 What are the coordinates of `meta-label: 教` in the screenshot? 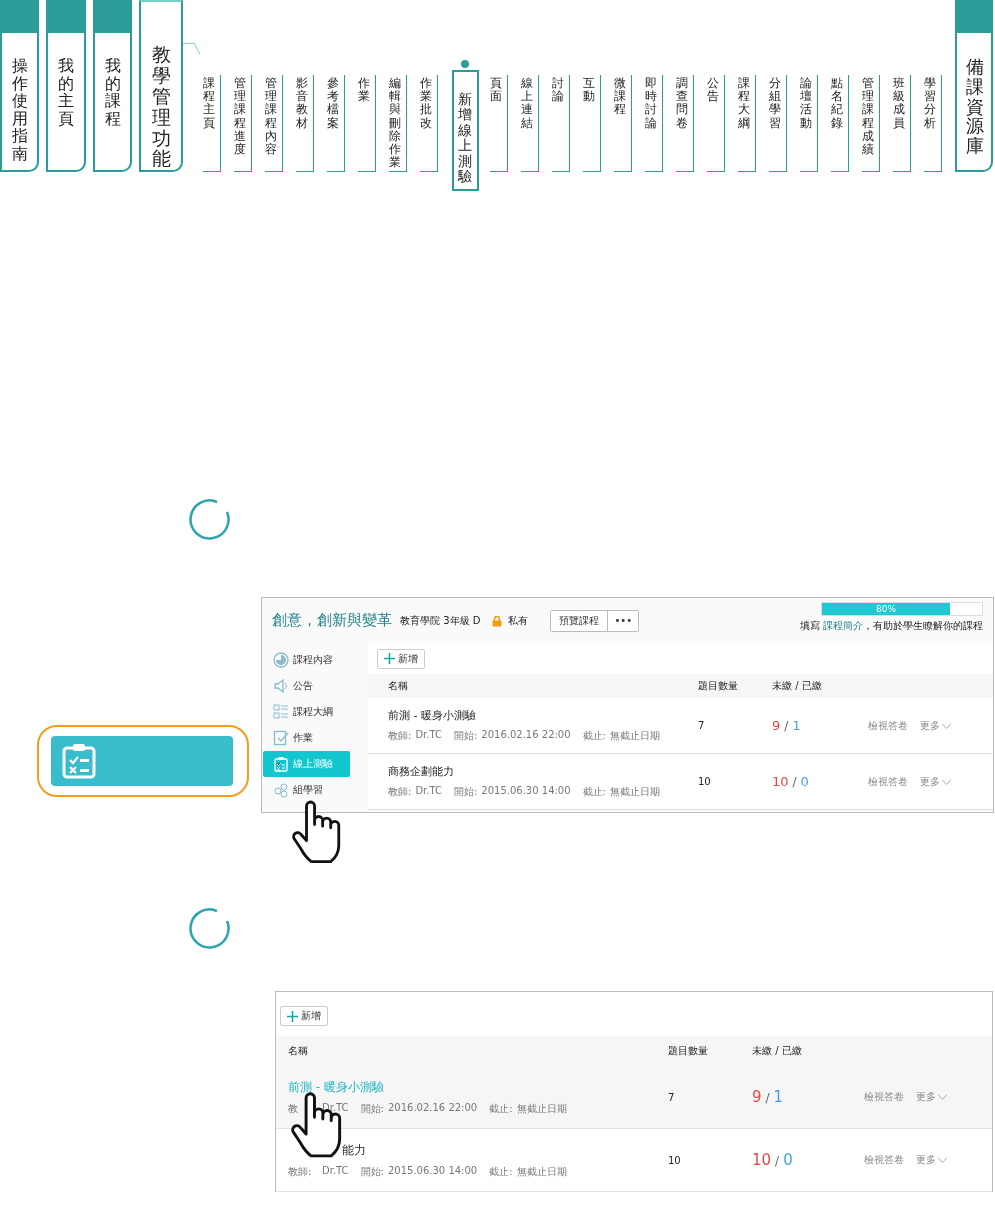 It's located at (293, 1108).